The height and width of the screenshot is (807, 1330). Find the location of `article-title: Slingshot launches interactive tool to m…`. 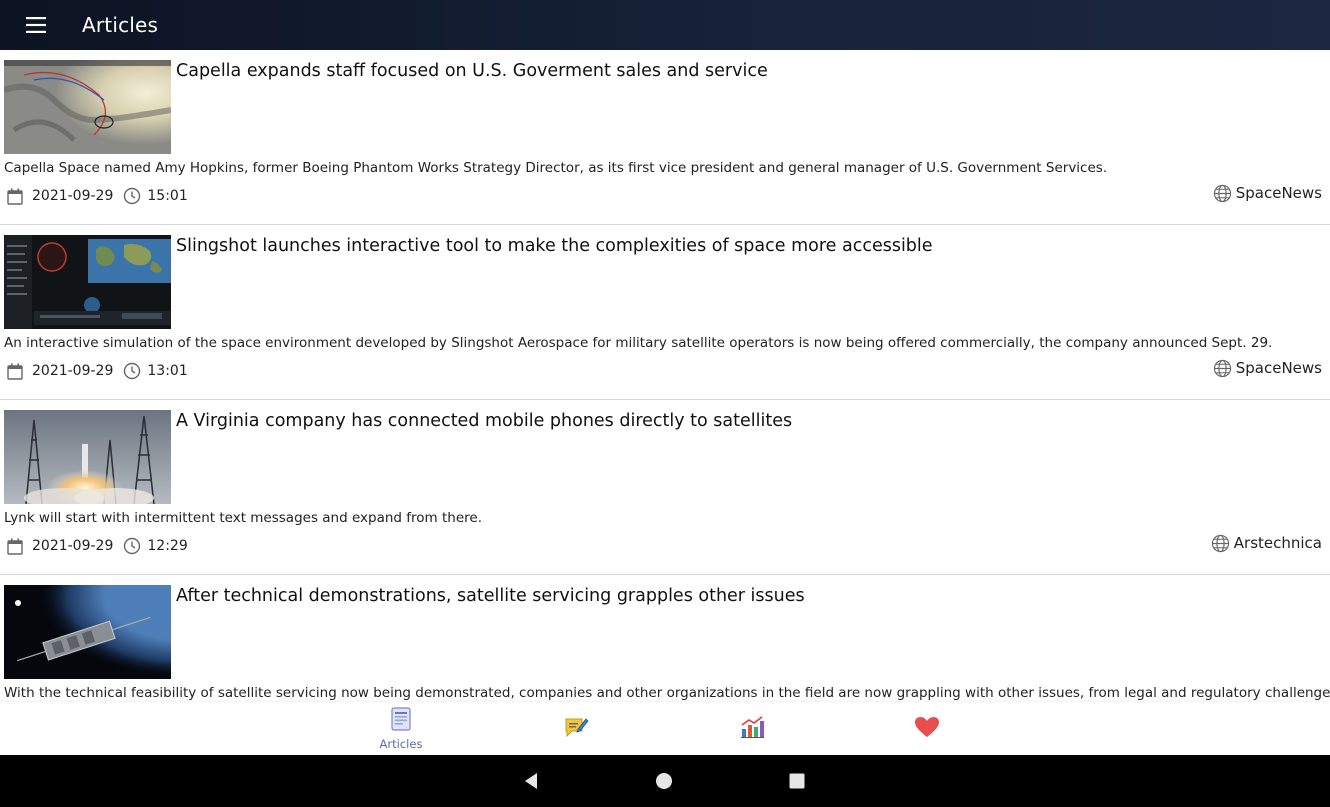

article-title: Slingshot launches interactive tool to m… is located at coordinates (554, 246).